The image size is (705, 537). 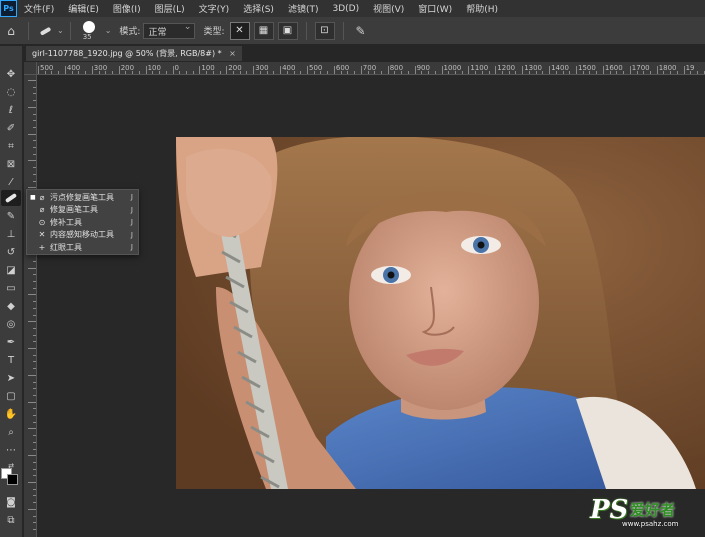 I want to click on photoshop-logo: Ps, so click(x=8, y=8).